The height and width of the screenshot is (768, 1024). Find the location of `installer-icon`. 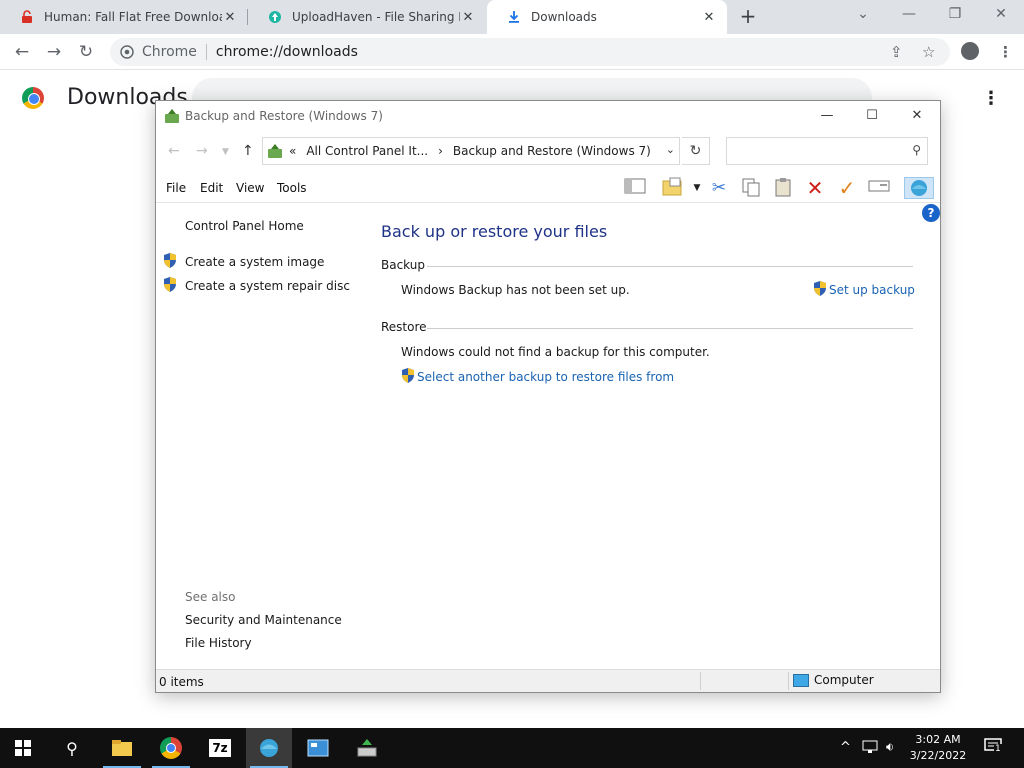

installer-icon is located at coordinates (367, 748).